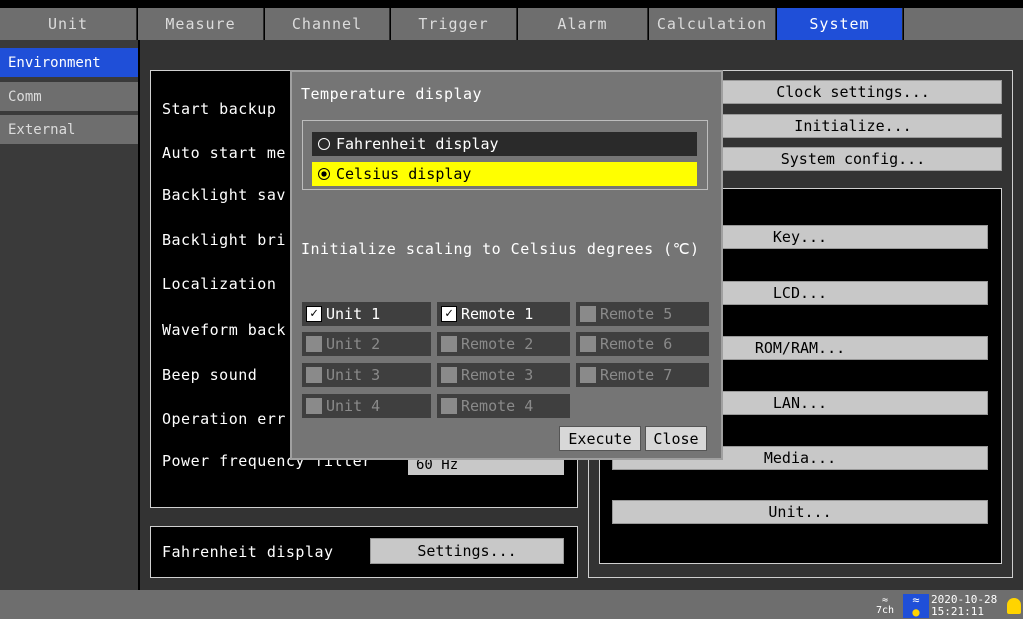  I want to click on setting-label-auto-start: Auto start me, so click(224, 153).